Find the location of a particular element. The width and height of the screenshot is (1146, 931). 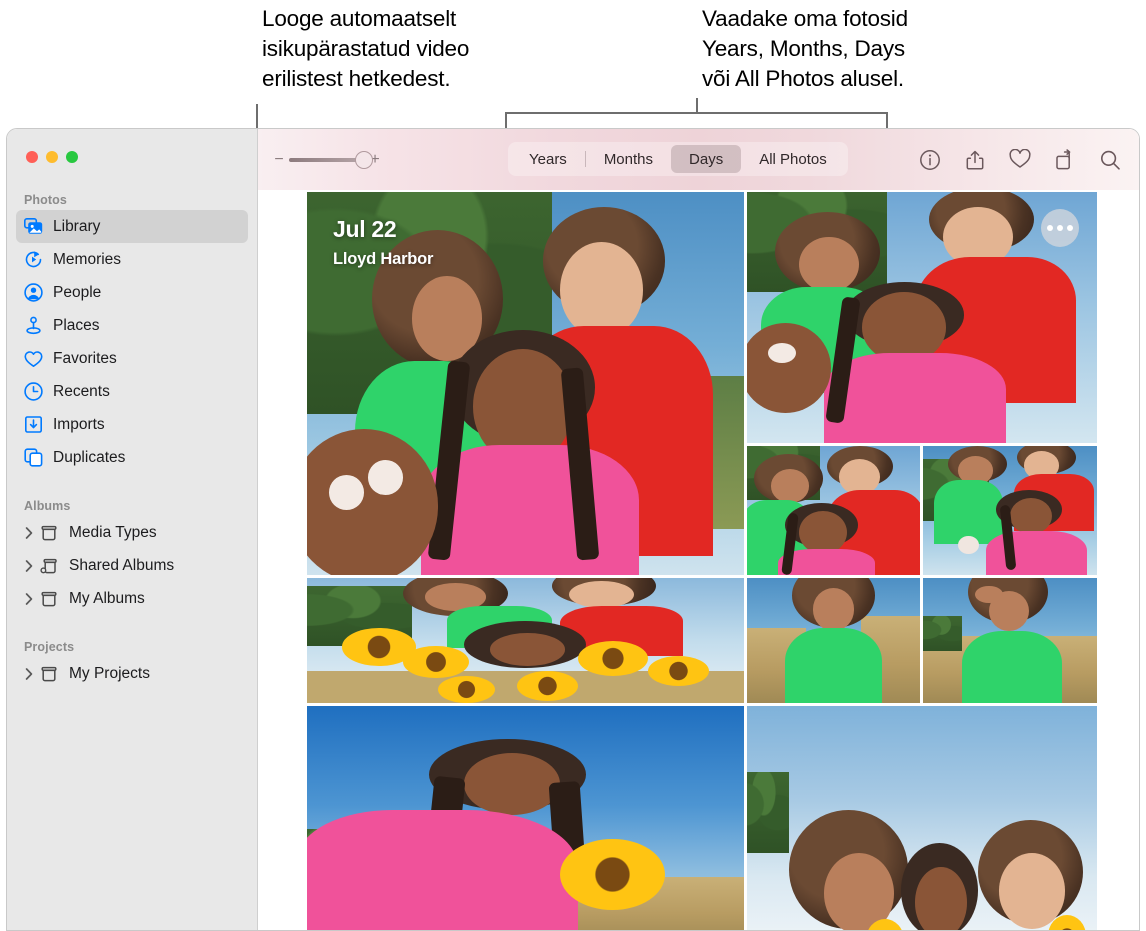

sidebar-item-label: Favorites is located at coordinates (85, 358).